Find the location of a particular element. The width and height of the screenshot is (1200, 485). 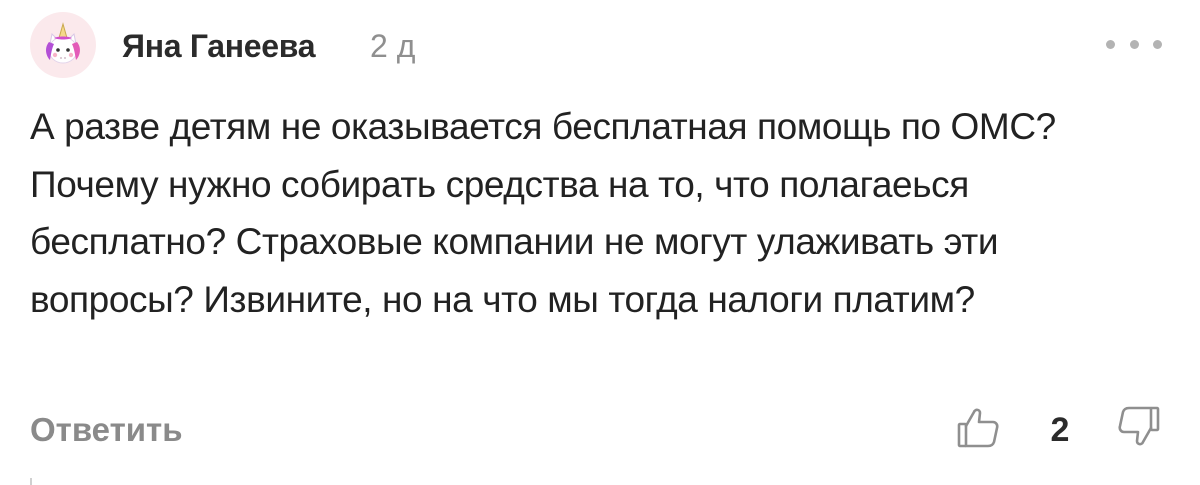

like-count: 2 is located at coordinates (1060, 430).